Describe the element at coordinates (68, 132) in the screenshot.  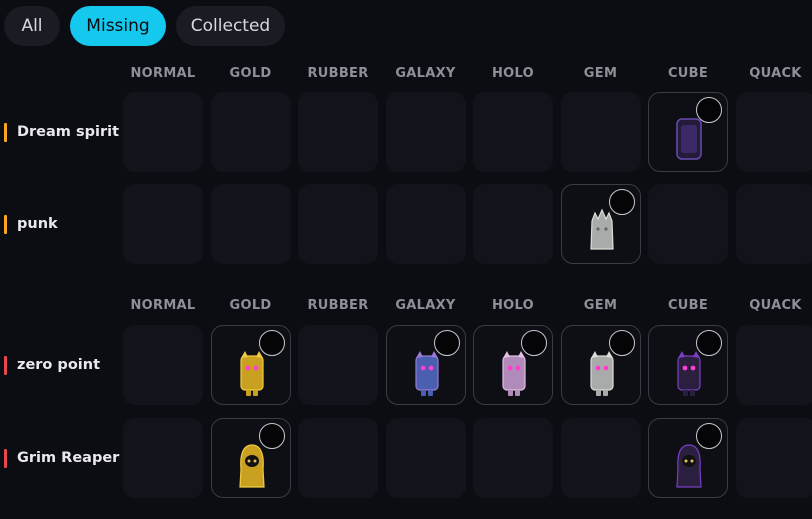
I see `row-name: Dream spirit` at that location.